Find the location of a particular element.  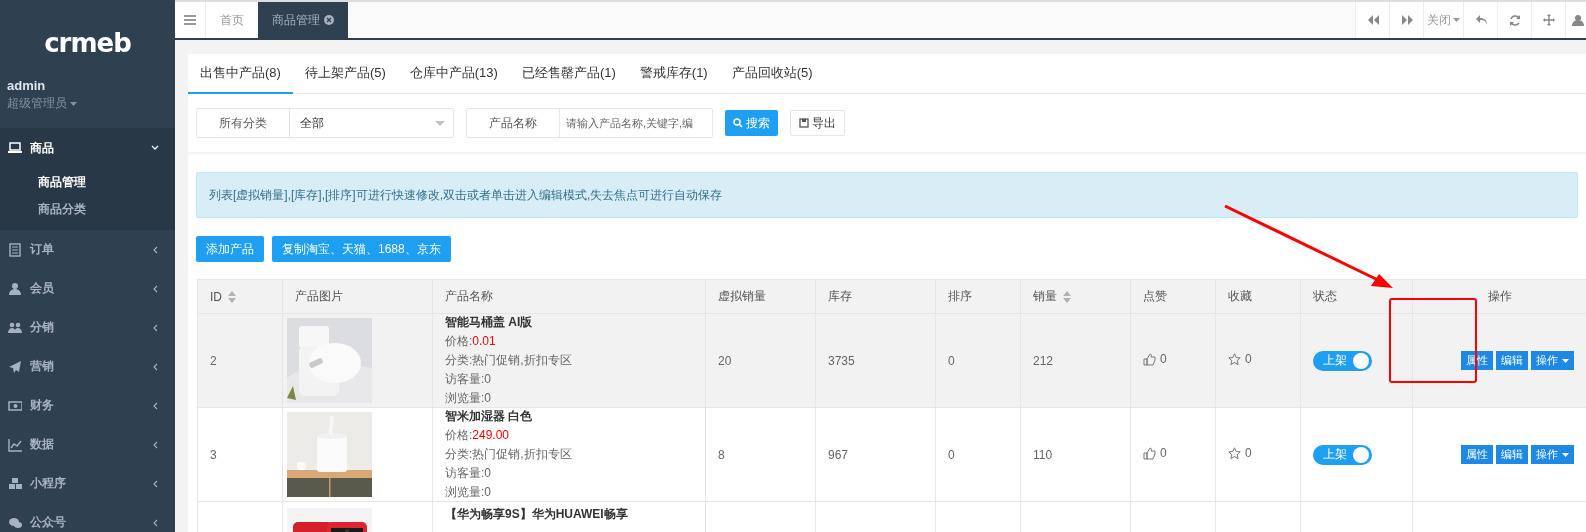

column-header: 产品名称 is located at coordinates (469, 296).